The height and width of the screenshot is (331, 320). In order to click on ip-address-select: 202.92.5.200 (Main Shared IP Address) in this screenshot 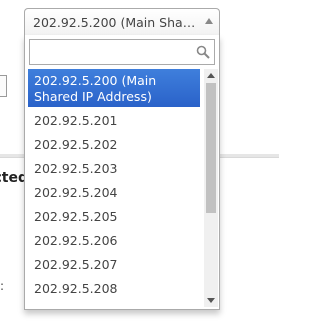, I will do `click(122, 22)`.